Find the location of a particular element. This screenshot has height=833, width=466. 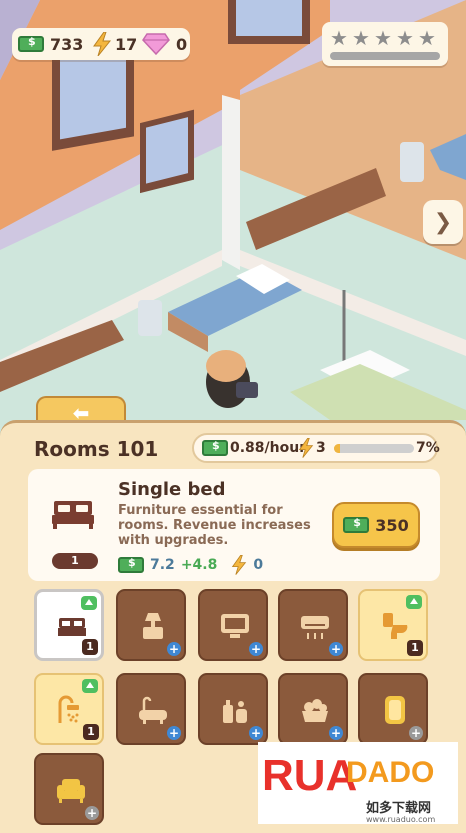

svg-text: 如多下载网 is located at coordinates (398, 808).